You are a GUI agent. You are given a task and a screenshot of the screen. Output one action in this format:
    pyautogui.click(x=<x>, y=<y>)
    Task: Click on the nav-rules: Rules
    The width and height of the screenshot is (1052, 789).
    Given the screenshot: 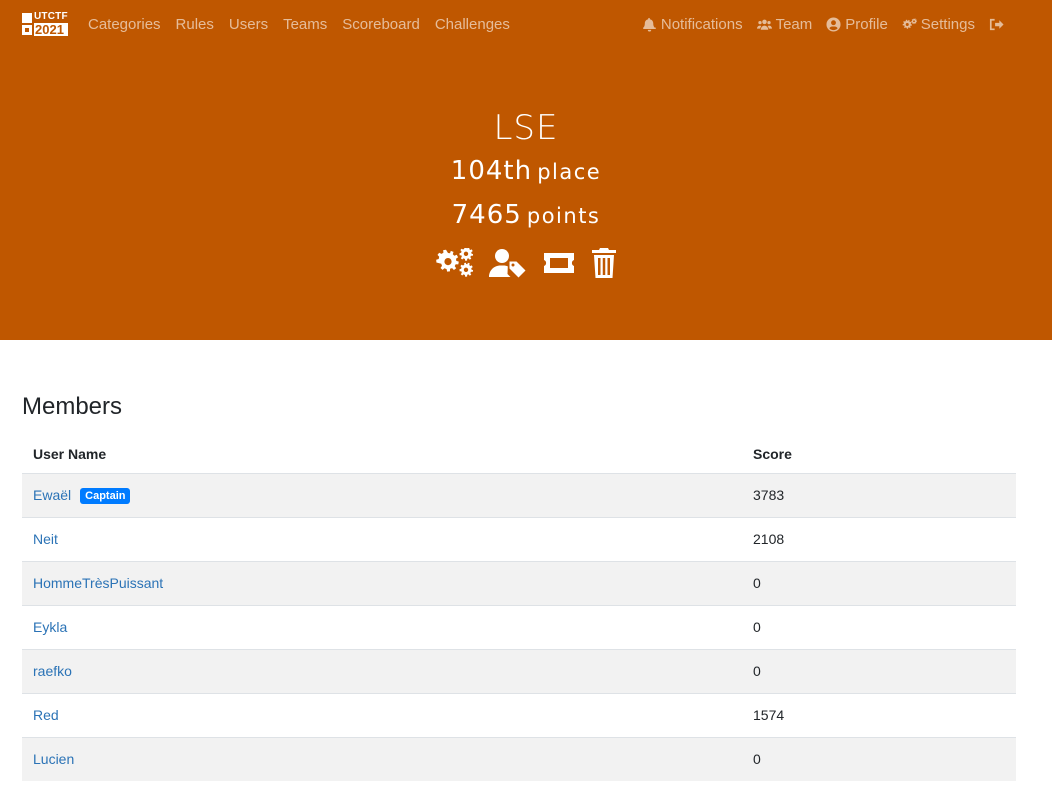 What is the action you would take?
    pyautogui.click(x=195, y=24)
    